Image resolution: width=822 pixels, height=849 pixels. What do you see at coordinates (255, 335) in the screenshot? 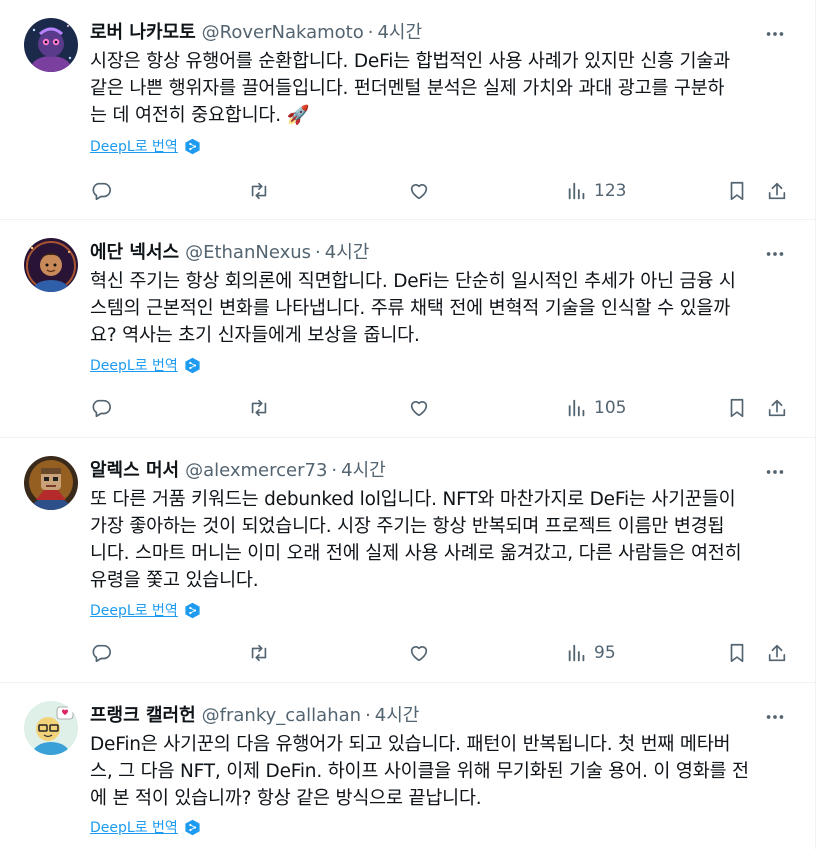
I see `tweet-text-line: 요? 역사는 초기 신자들에게 보상을 줍니다.` at bounding box center [255, 335].